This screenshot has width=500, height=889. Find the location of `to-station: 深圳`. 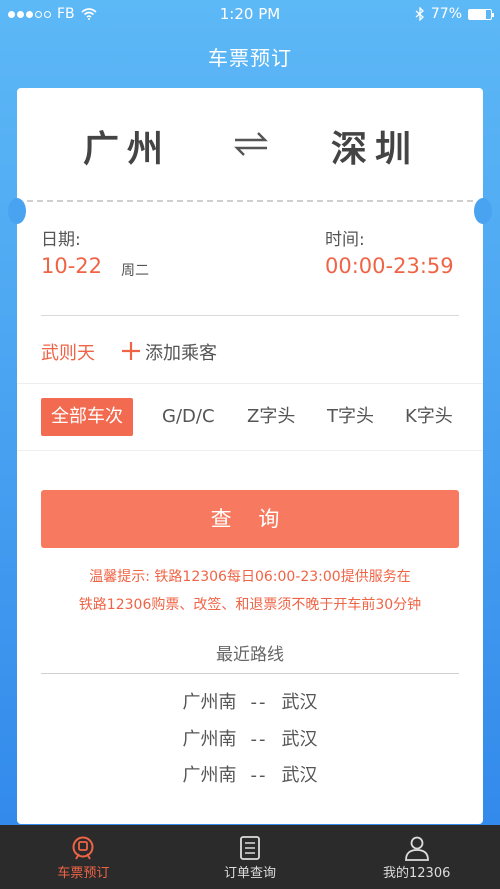

to-station: 深圳 is located at coordinates (375, 146).